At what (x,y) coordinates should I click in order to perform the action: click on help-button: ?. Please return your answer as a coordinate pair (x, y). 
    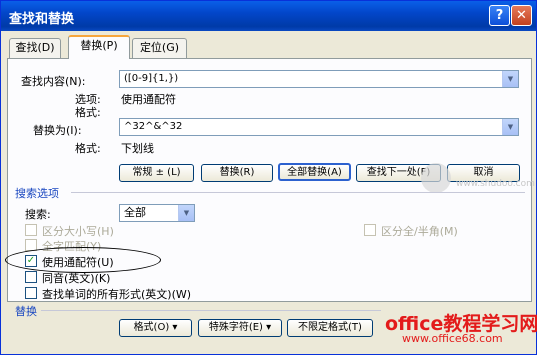
    Looking at the image, I should click on (499, 15).